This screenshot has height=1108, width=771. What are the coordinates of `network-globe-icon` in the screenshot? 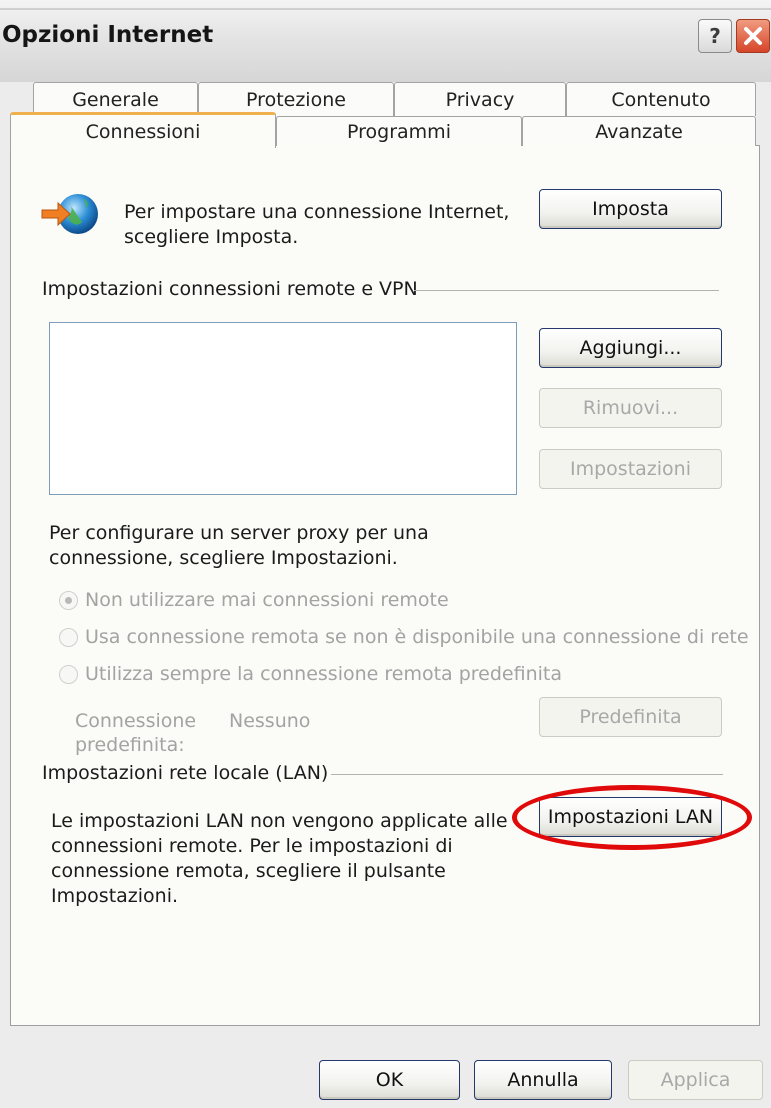 It's located at (72, 214).